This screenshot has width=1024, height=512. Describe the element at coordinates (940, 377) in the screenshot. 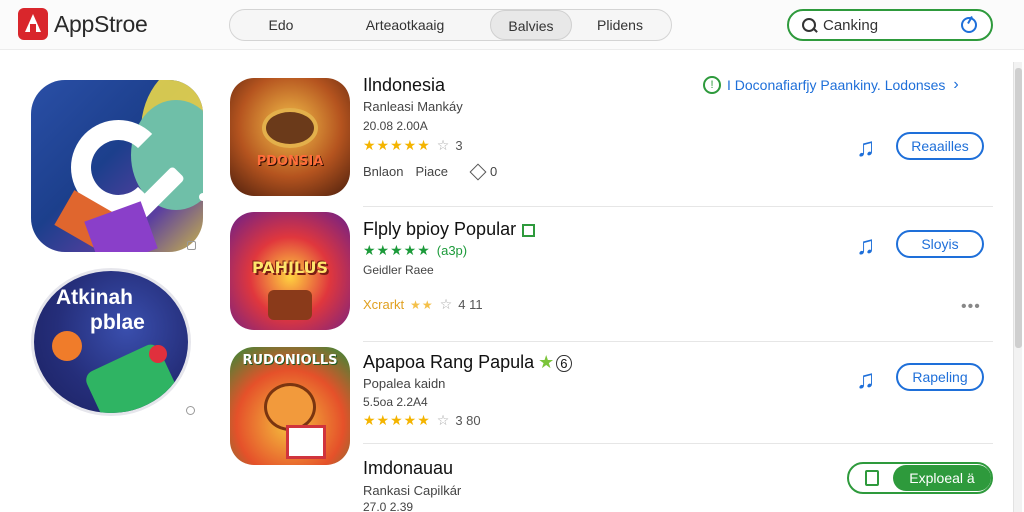

I see `app-action-button-3: Rapeling` at that location.